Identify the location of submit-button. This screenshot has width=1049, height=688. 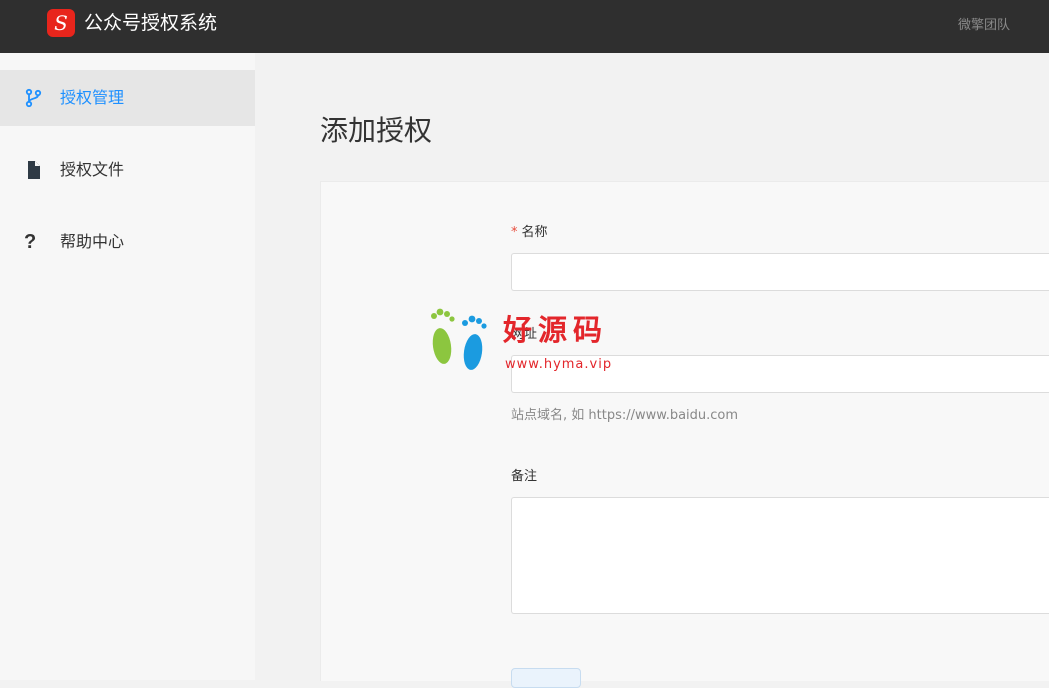
(546, 678).